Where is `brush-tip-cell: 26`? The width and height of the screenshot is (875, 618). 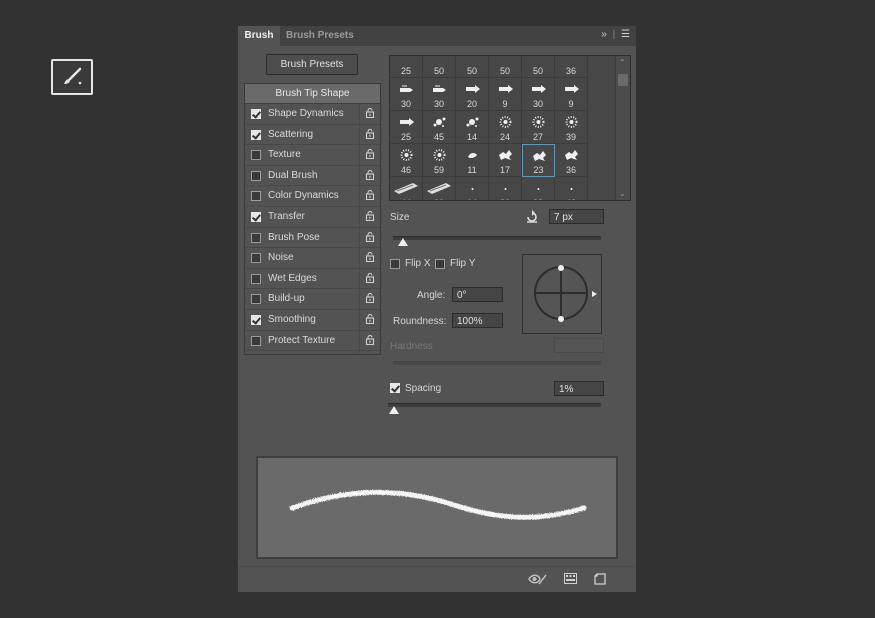 brush-tip-cell: 26 is located at coordinates (505, 188).